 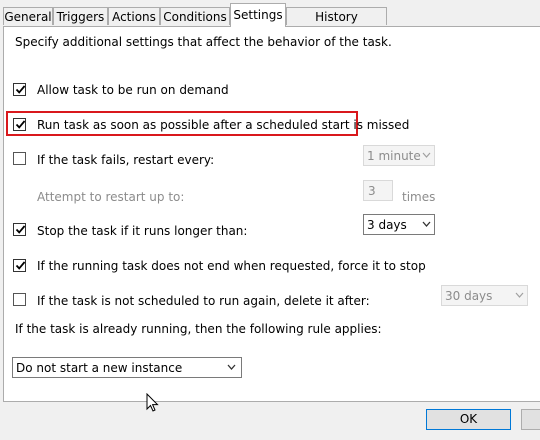 I want to click on restart-attempts-value: 3, so click(x=372, y=191).